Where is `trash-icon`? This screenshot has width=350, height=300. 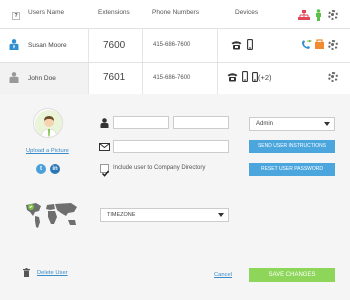
trash-icon is located at coordinates (26, 272).